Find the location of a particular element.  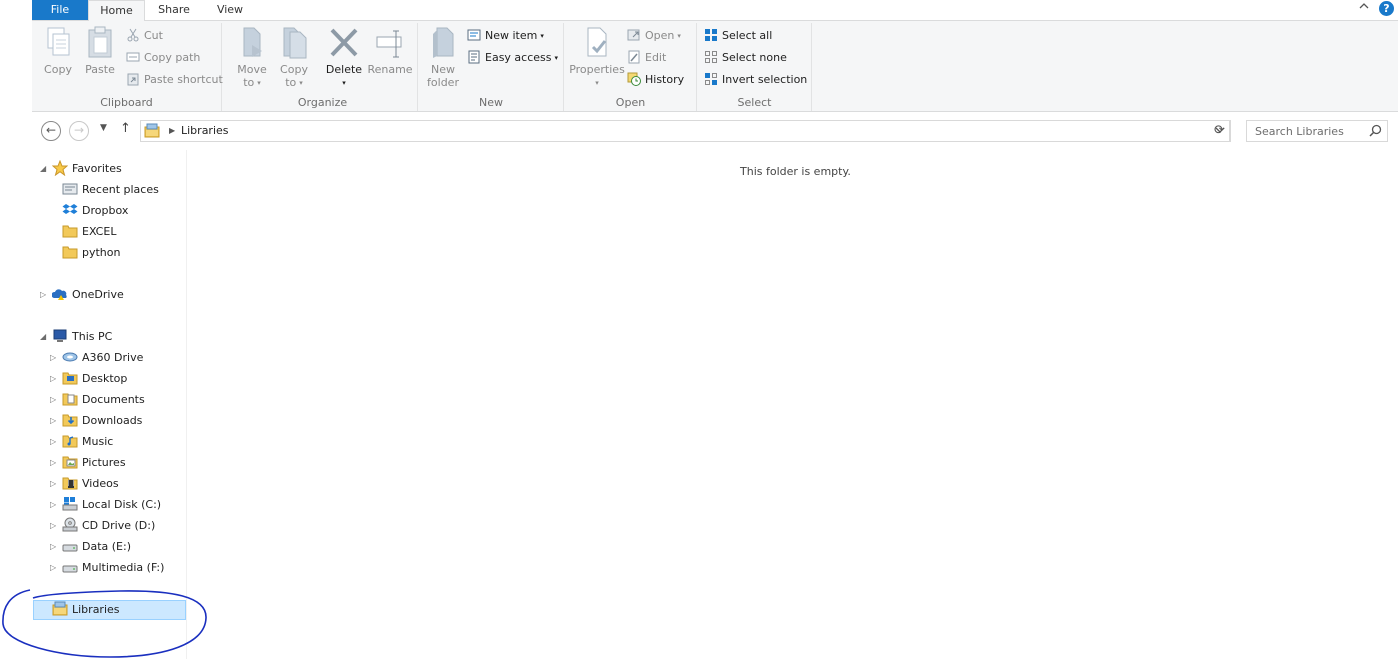

nav-desktop: ▷ Desktop is located at coordinates (89, 379).